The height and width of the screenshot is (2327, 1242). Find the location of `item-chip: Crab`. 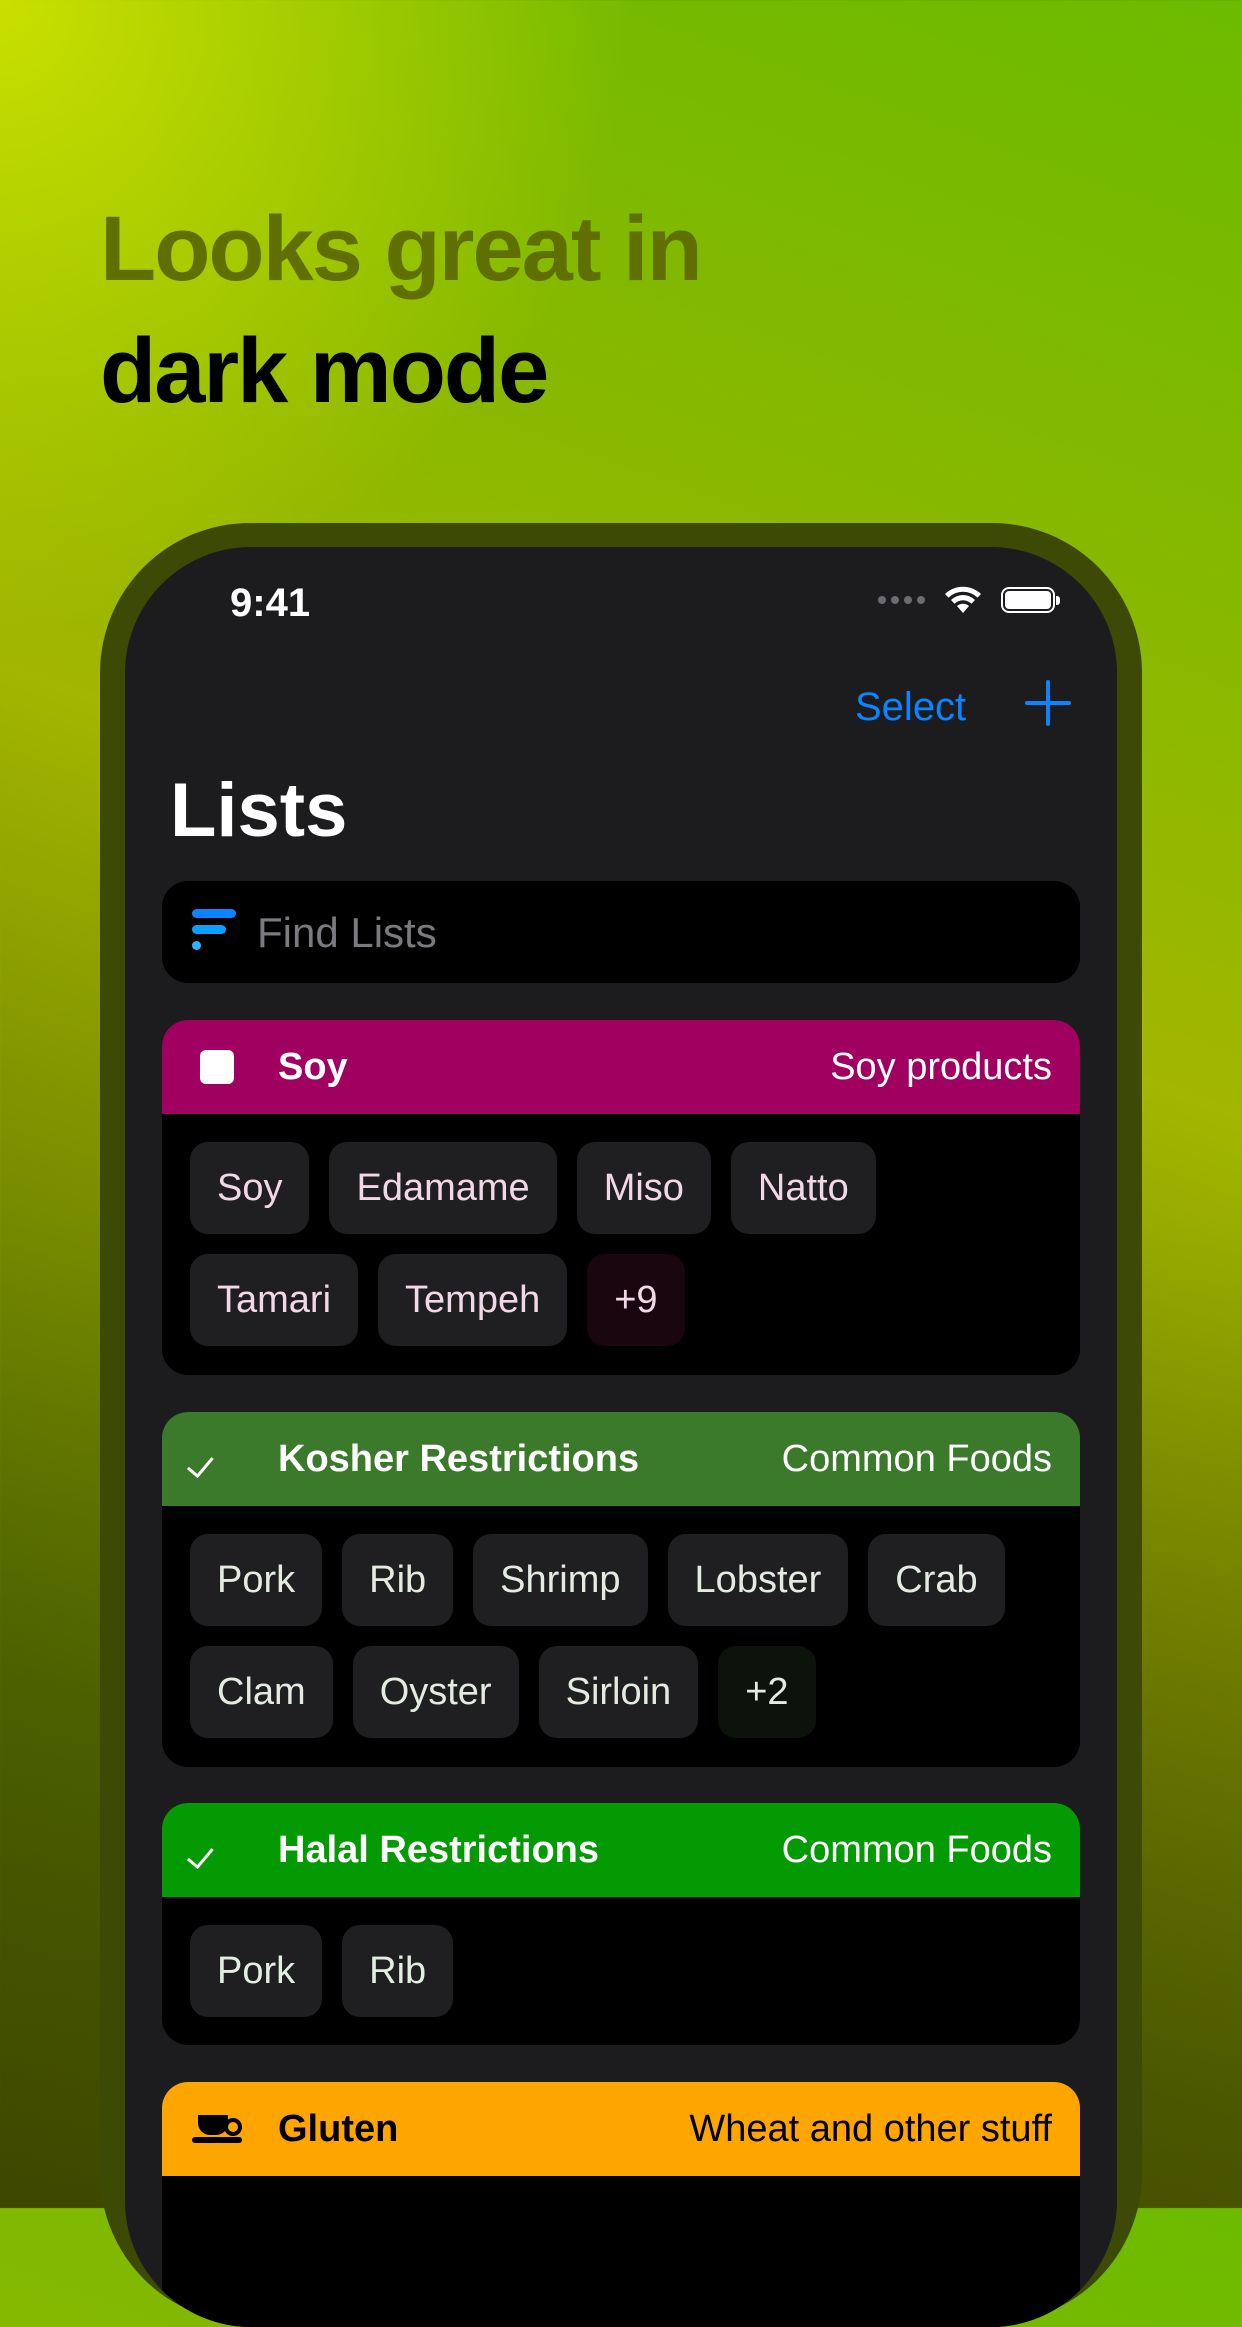

item-chip: Crab is located at coordinates (936, 1580).